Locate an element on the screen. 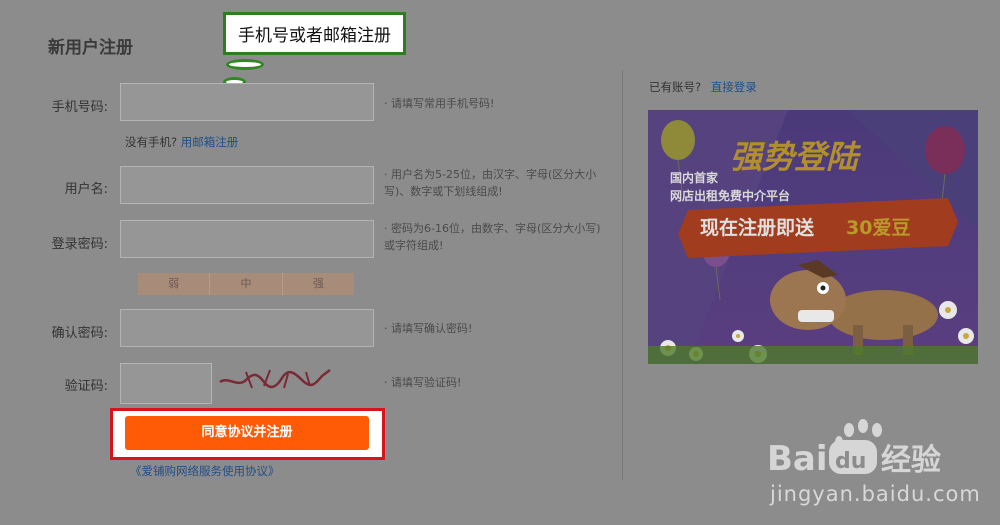 The width and height of the screenshot is (1000, 525). captcha-input is located at coordinates (166, 383).